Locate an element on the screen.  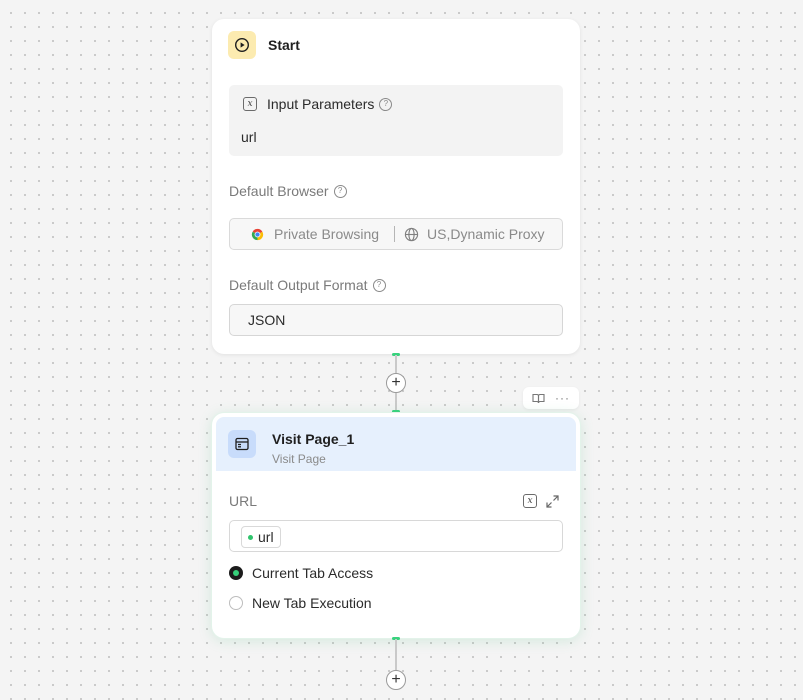
radio-label: Current Tab Access is located at coordinates (313, 573).